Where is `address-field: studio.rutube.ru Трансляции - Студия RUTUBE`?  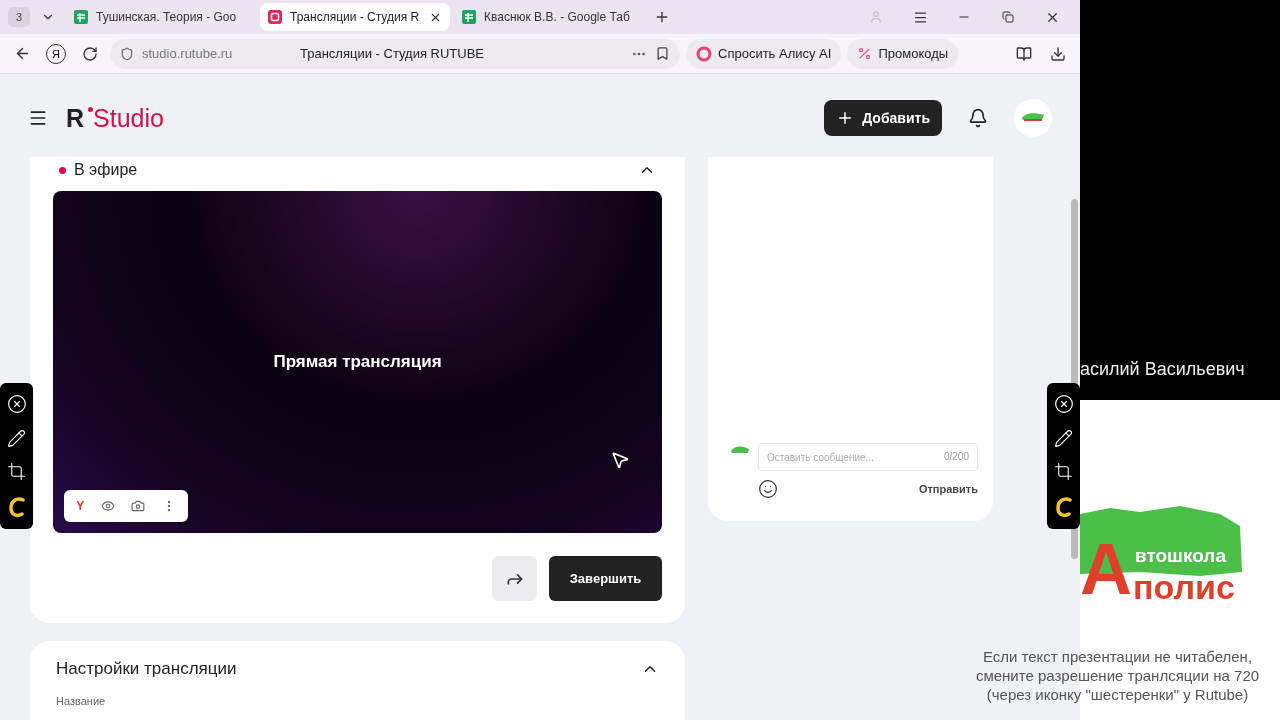 address-field: studio.rutube.ru Трансляции - Студия RUTUBE is located at coordinates (395, 53).